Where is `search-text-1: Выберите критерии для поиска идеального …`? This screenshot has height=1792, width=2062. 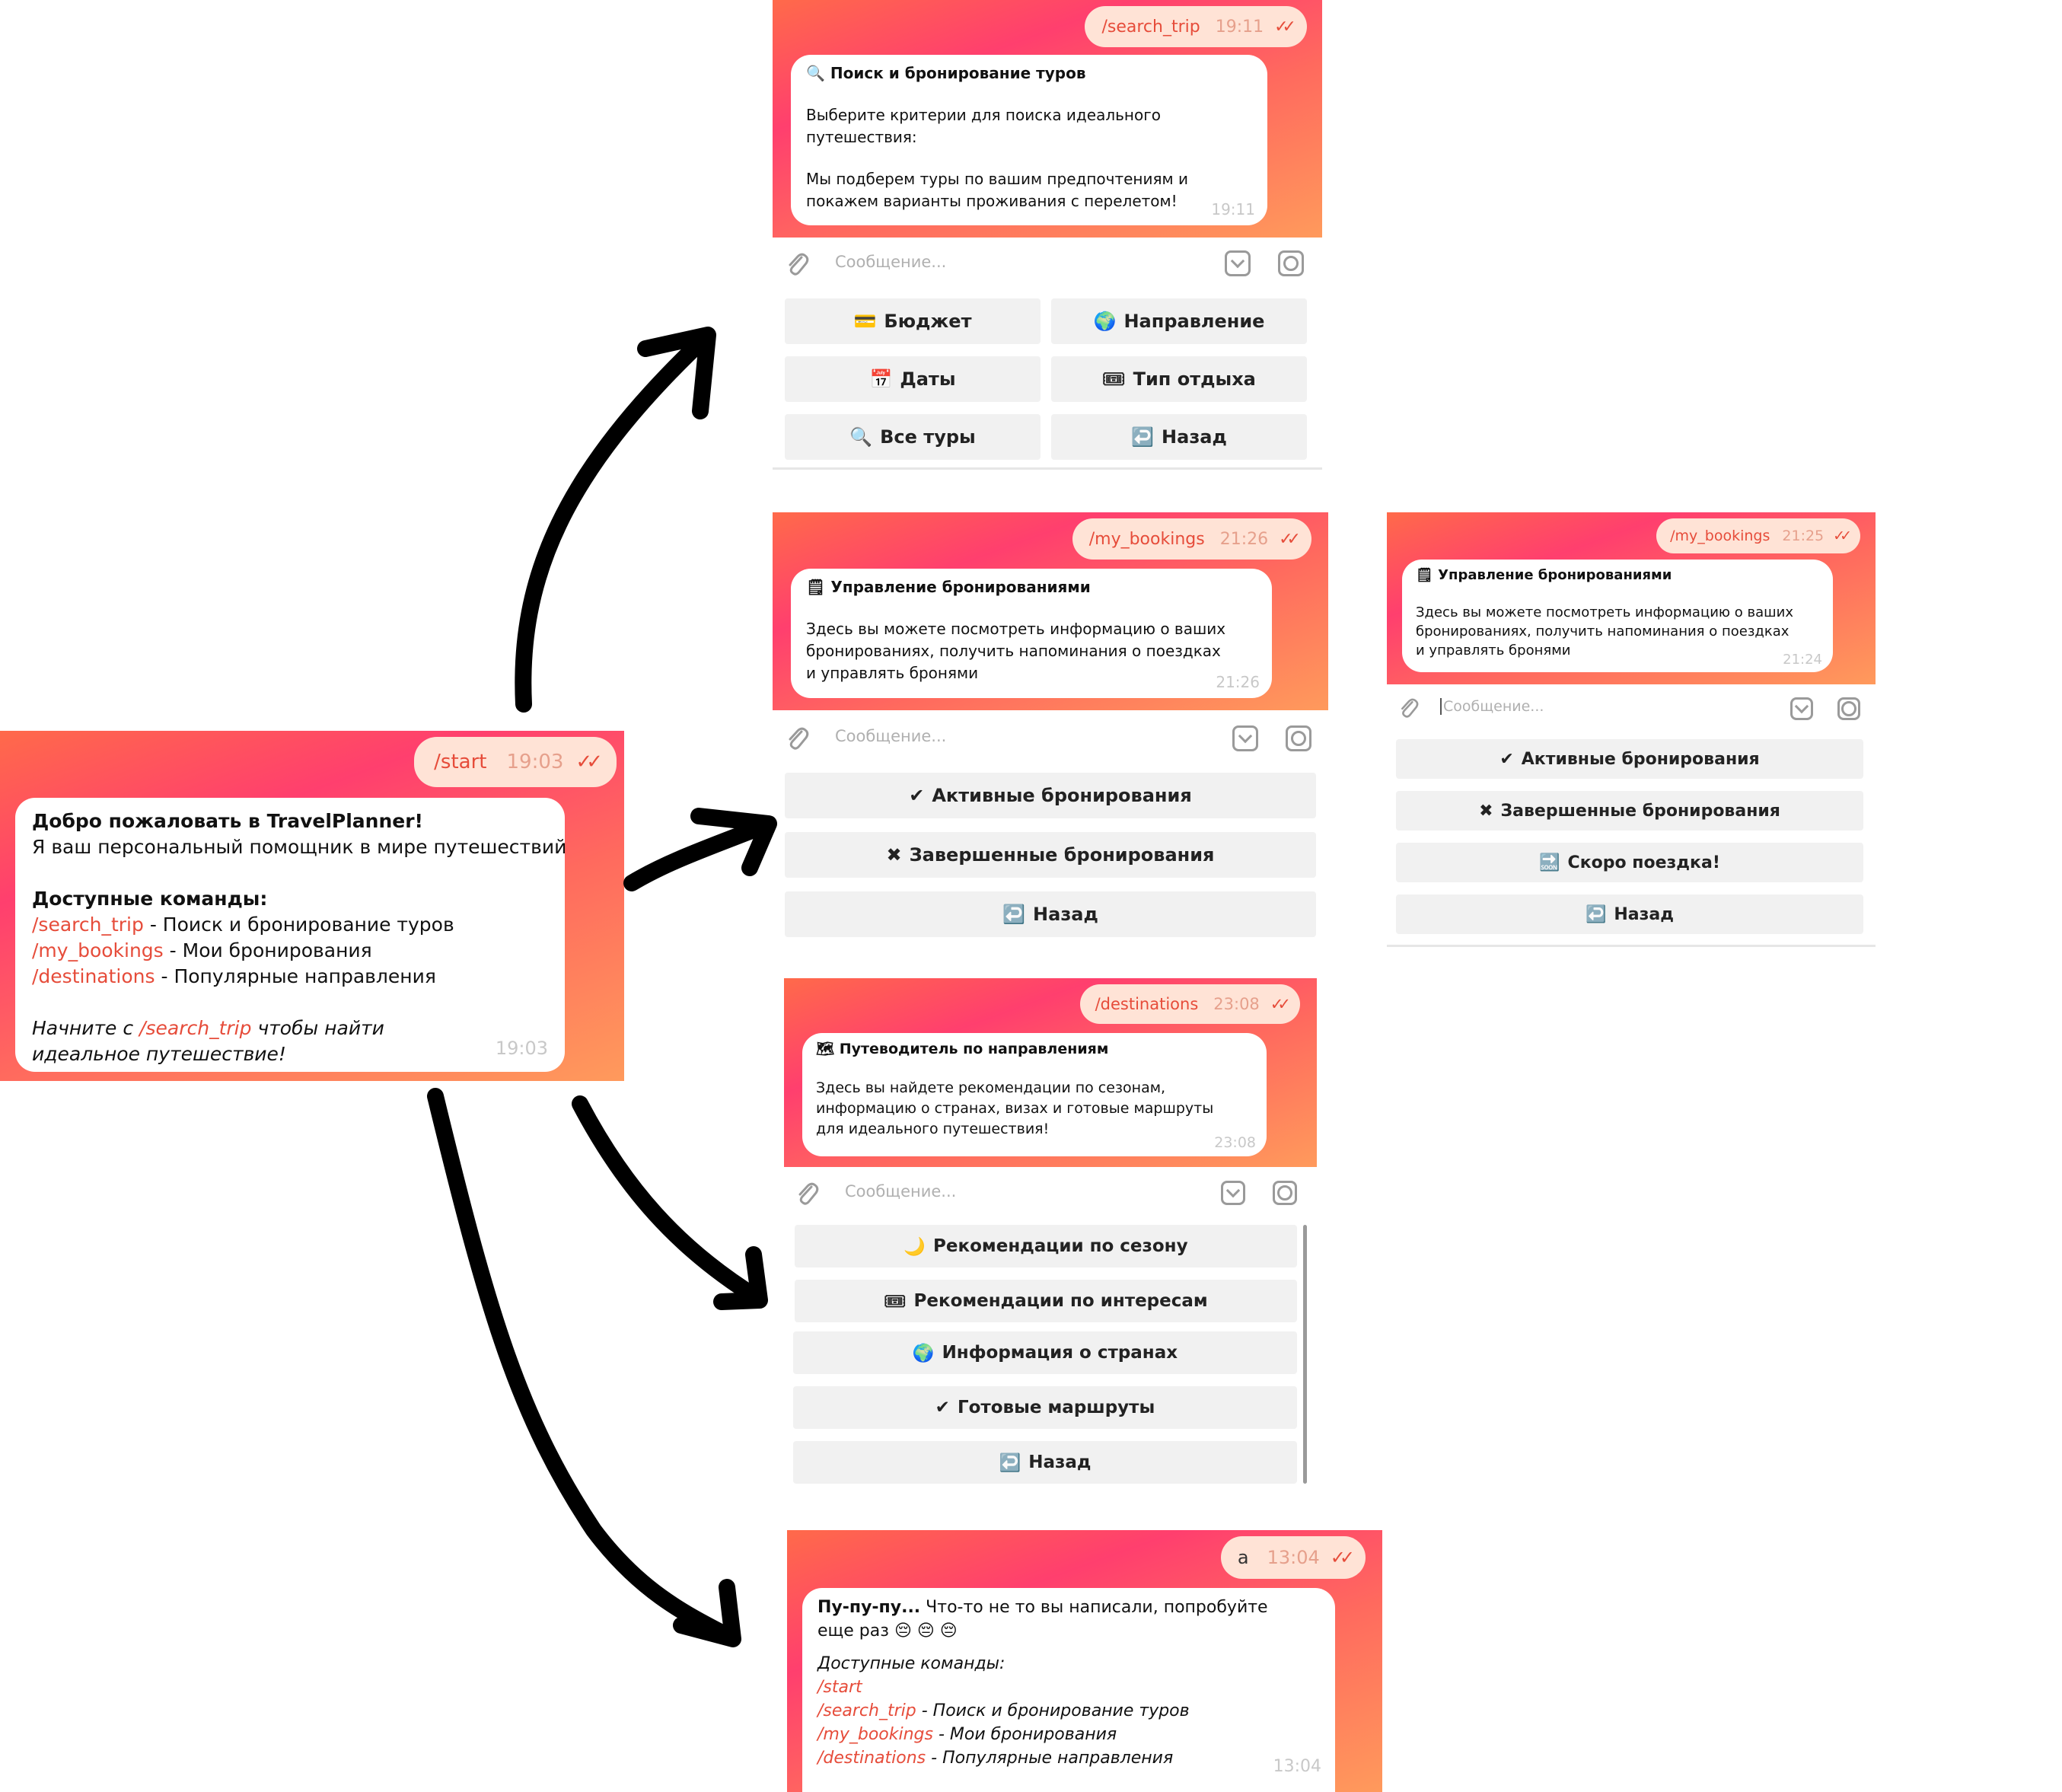 search-text-1: Выберите критерии для поиска идеального … is located at coordinates (983, 126).